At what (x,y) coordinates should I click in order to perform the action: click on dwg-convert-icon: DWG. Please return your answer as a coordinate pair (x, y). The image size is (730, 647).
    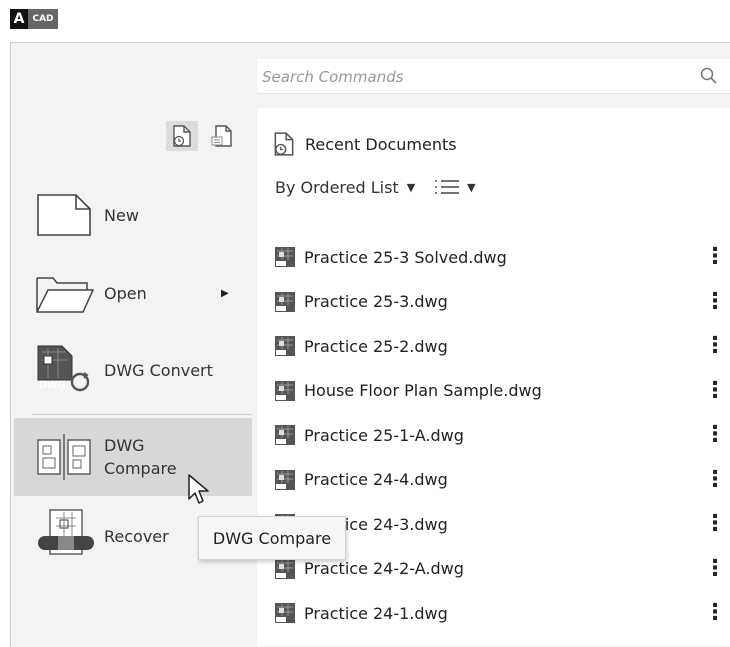
    Looking at the image, I should click on (63, 368).